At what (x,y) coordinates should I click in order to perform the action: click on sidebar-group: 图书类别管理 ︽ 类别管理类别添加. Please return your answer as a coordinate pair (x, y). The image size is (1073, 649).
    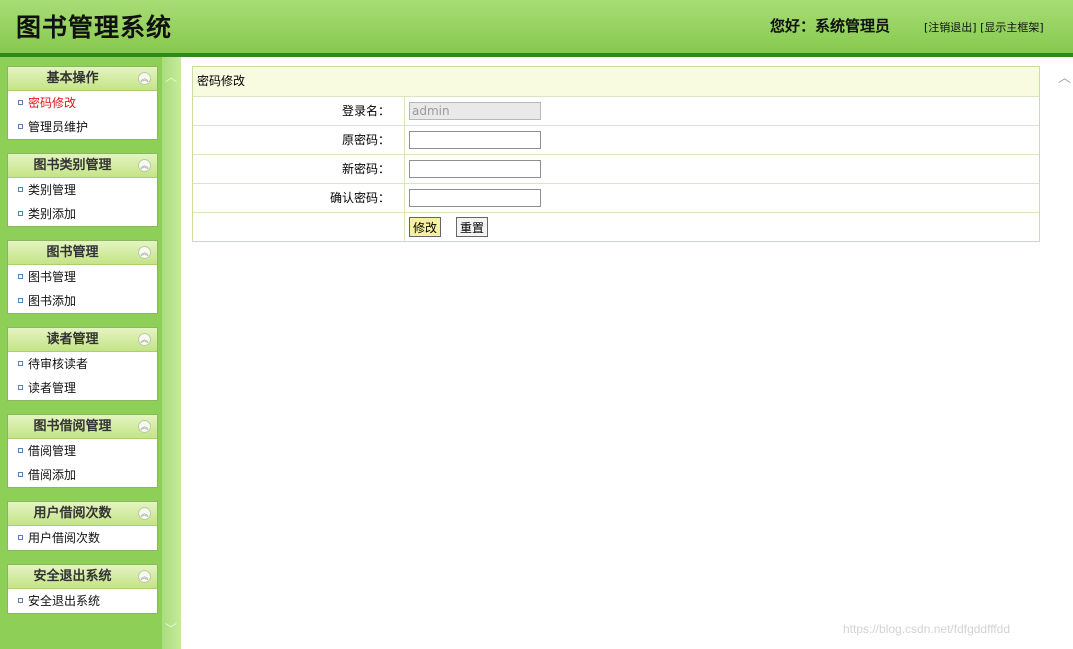
    Looking at the image, I should click on (82, 190).